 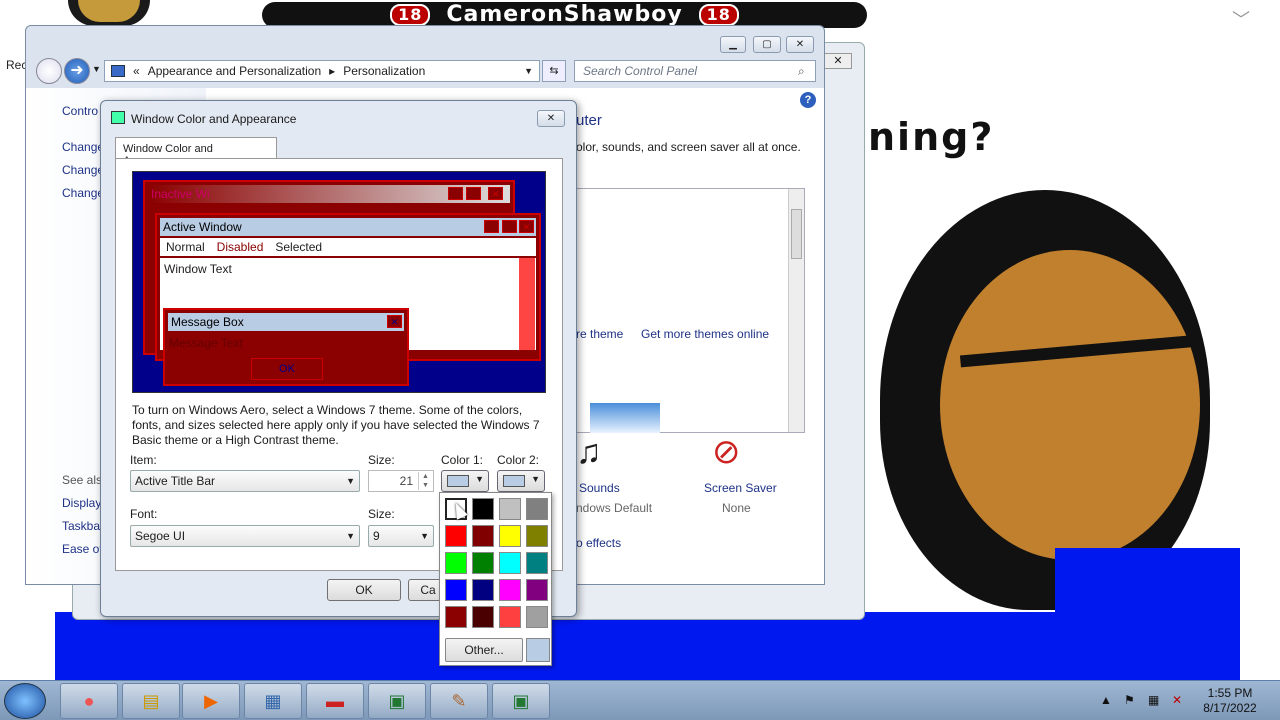 I want to click on themes-scrollbar, so click(x=796, y=310).